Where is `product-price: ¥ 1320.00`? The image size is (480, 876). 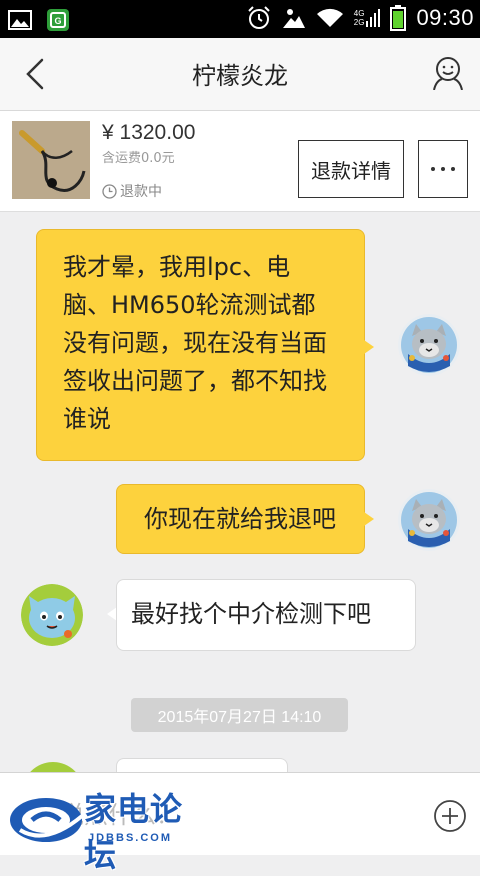 product-price: ¥ 1320.00 is located at coordinates (149, 132).